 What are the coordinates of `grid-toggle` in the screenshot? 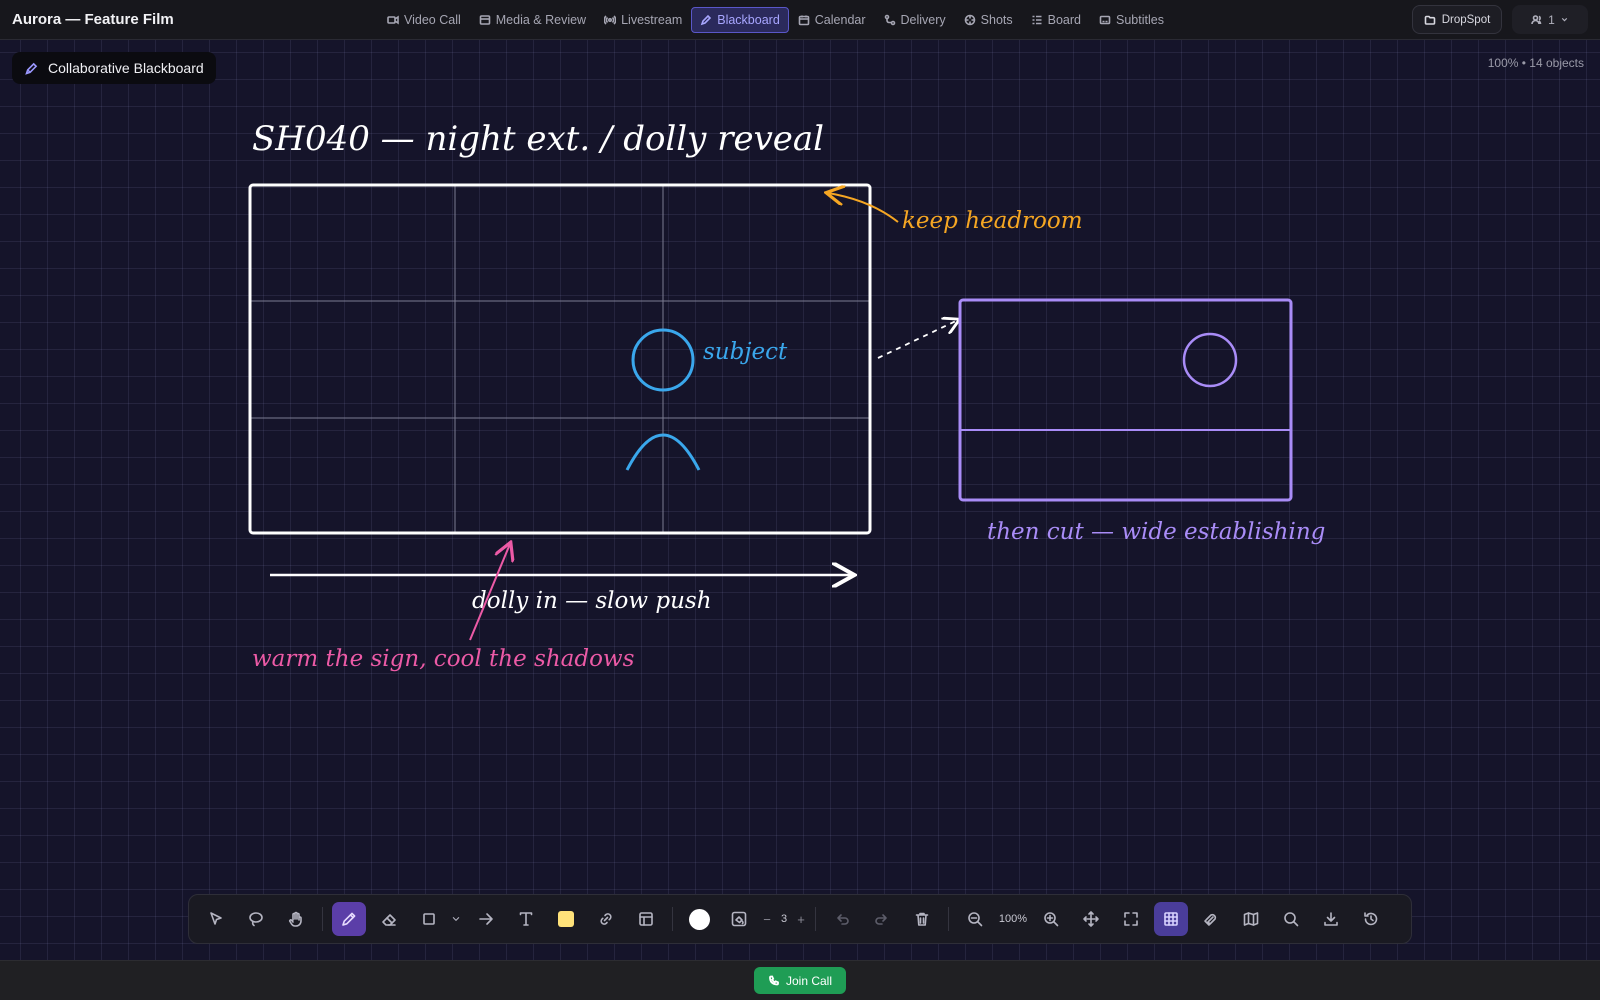 It's located at (1171, 919).